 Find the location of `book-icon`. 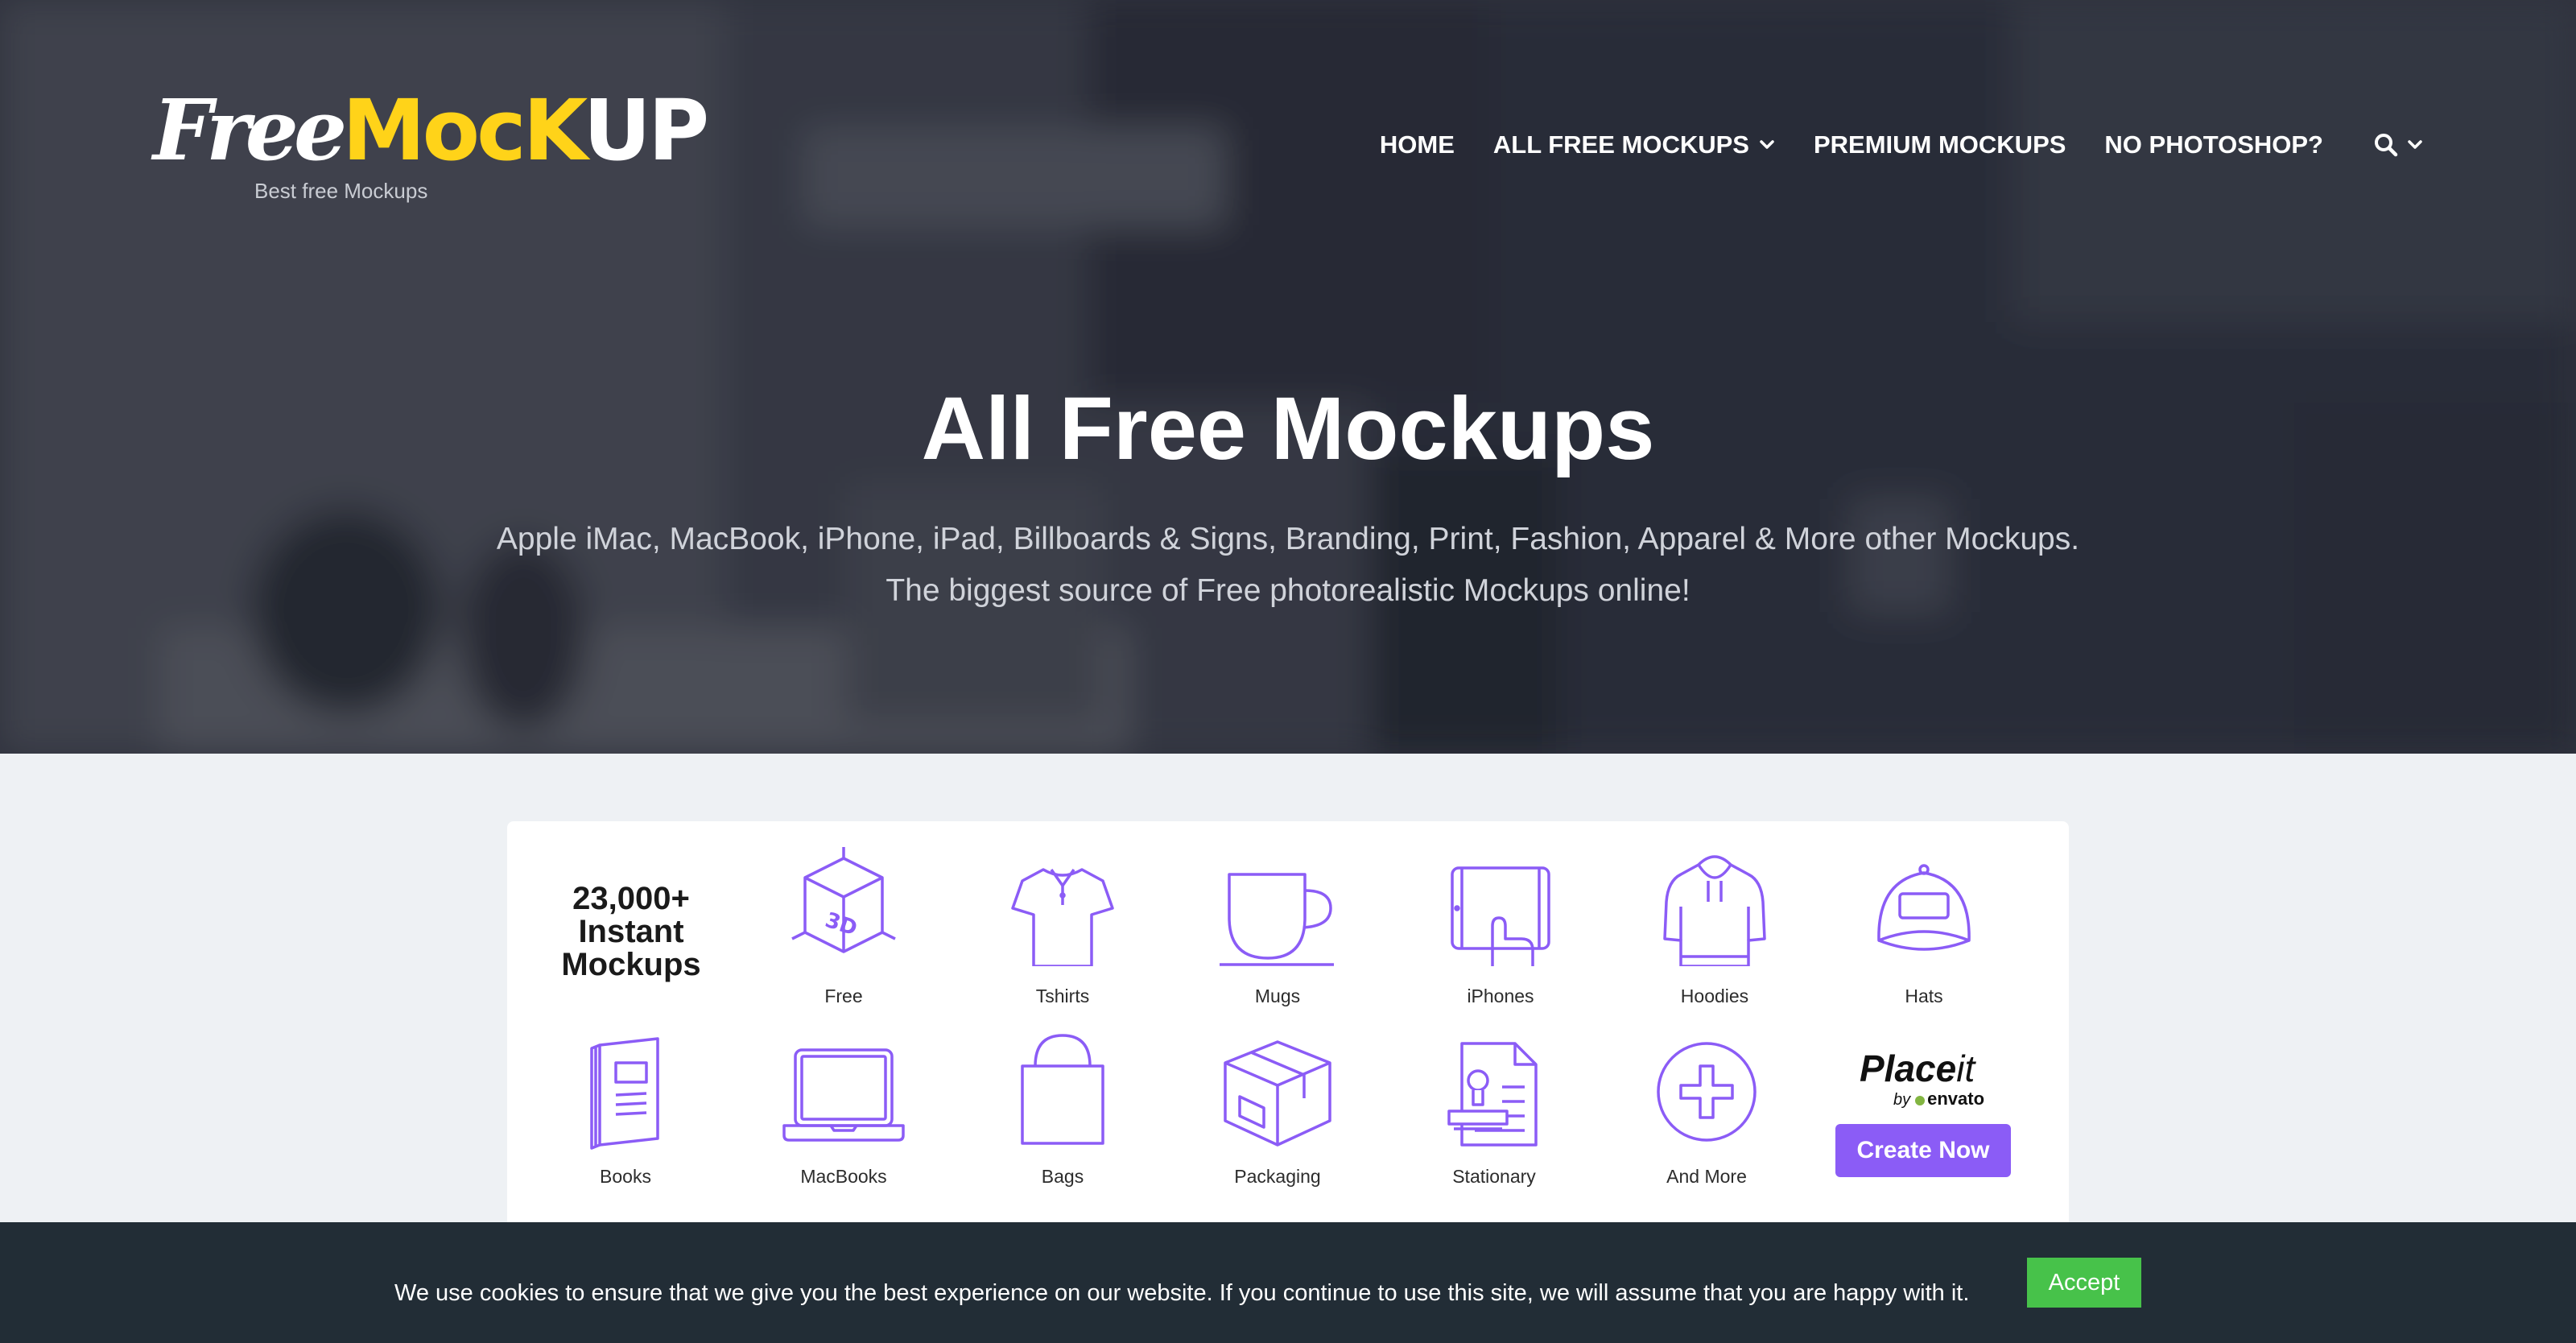

book-icon is located at coordinates (624, 1093).